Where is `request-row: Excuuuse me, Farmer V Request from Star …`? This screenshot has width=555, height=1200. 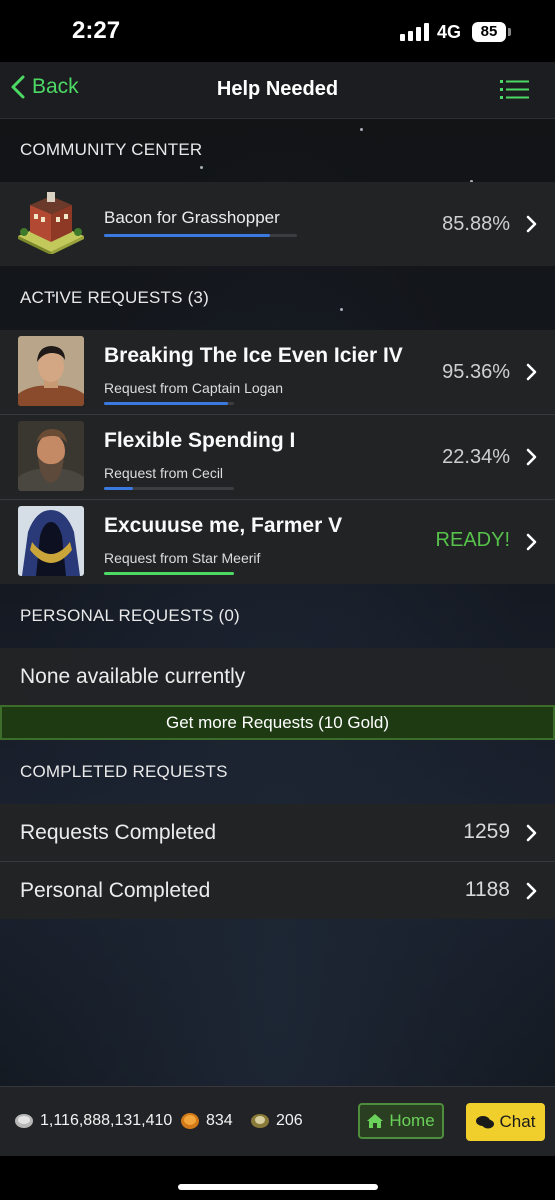
request-row: Excuuuse me, Farmer V Request from Star … is located at coordinates (277, 542).